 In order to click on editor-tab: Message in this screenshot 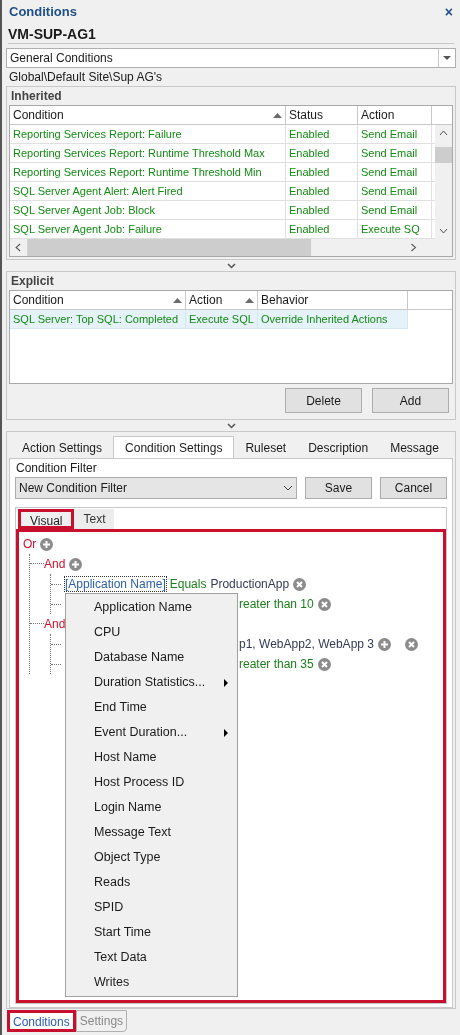, I will do `click(414, 447)`.